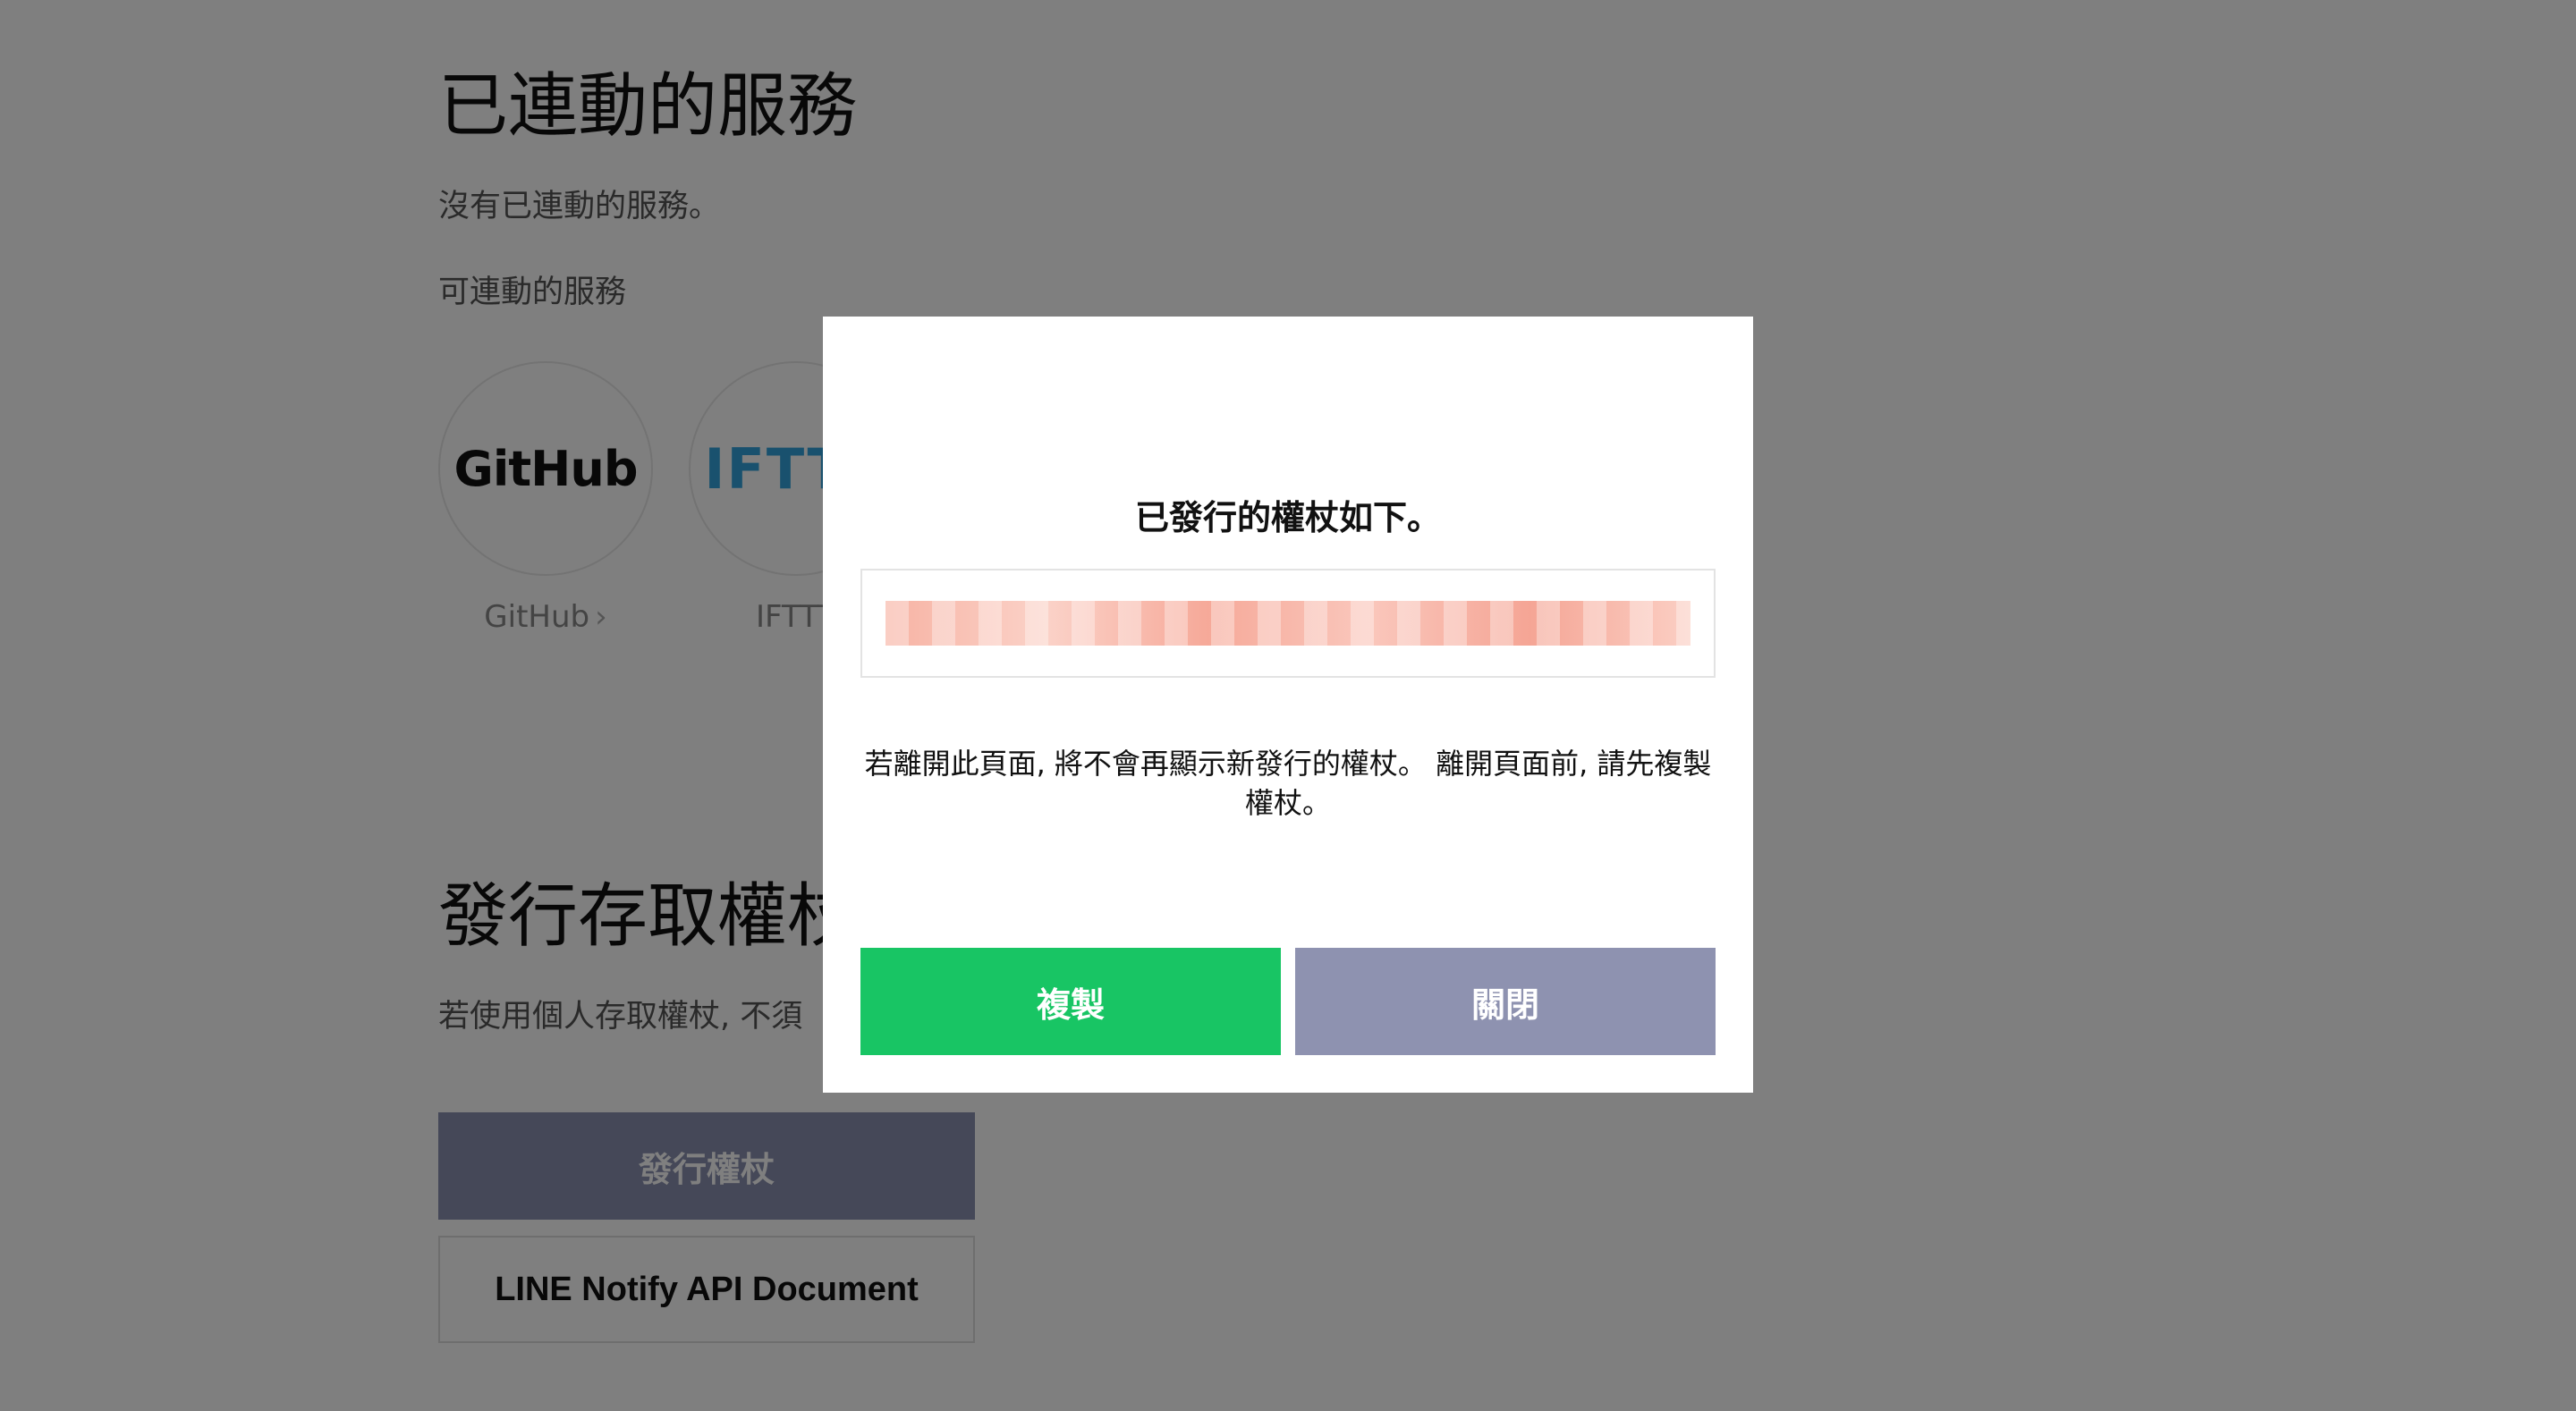 This screenshot has width=2576, height=1411. I want to click on modal-title: 已發行的權杖如下。, so click(1287, 517).